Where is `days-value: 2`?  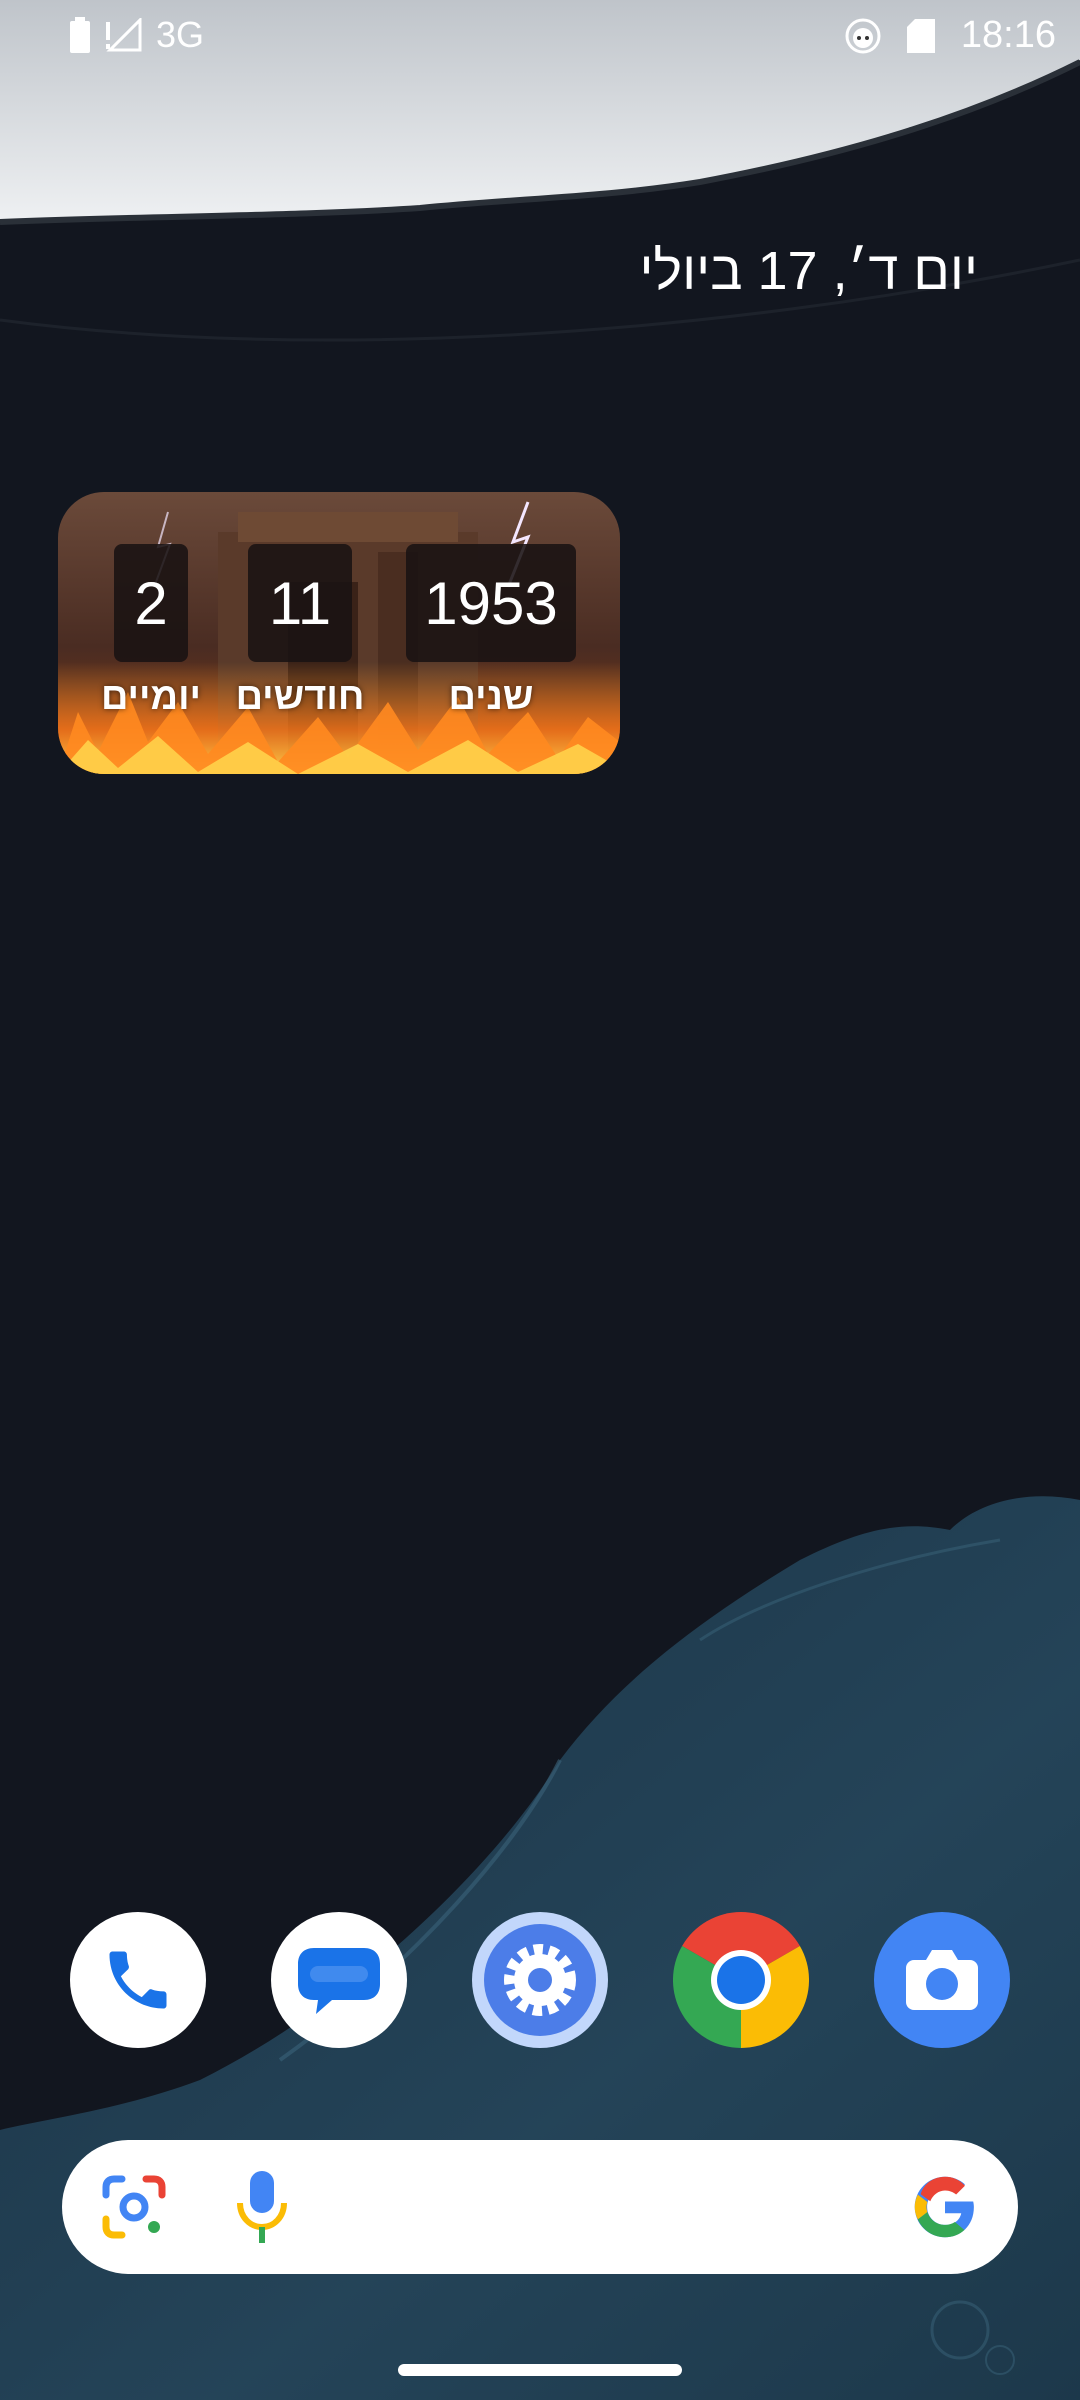
days-value: 2 is located at coordinates (151, 603).